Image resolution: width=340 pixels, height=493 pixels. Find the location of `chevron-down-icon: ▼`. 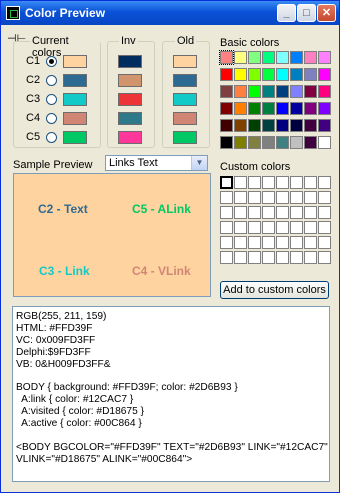

chevron-down-icon: ▼ is located at coordinates (199, 163).